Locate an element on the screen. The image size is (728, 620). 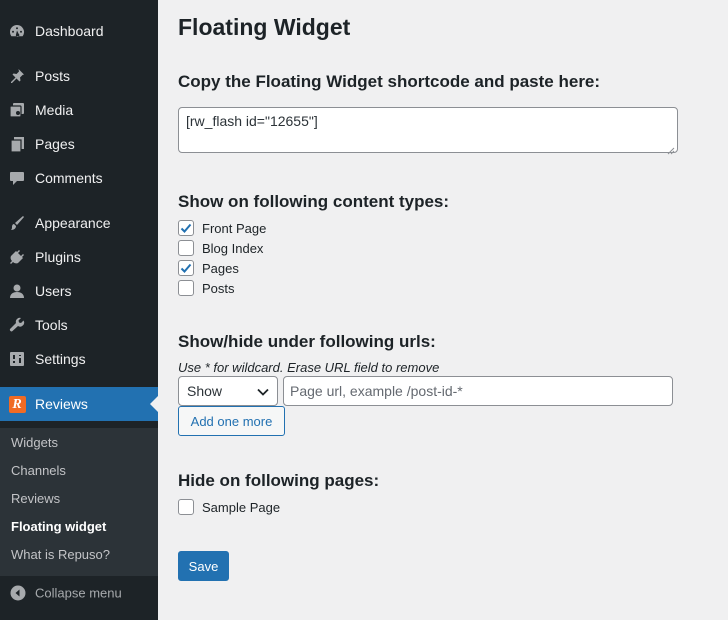
content-type-pages: Pages is located at coordinates (208, 268).